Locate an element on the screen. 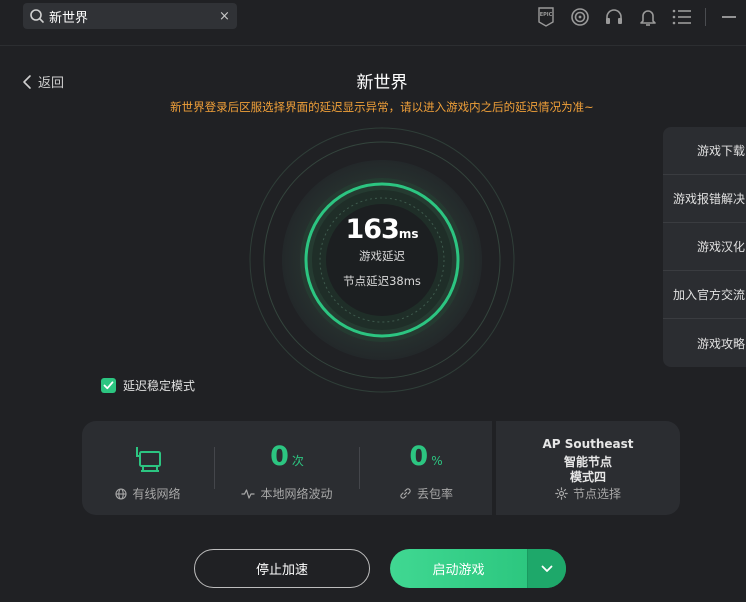  epic-games-icon: EPIC is located at coordinates (546, 17).